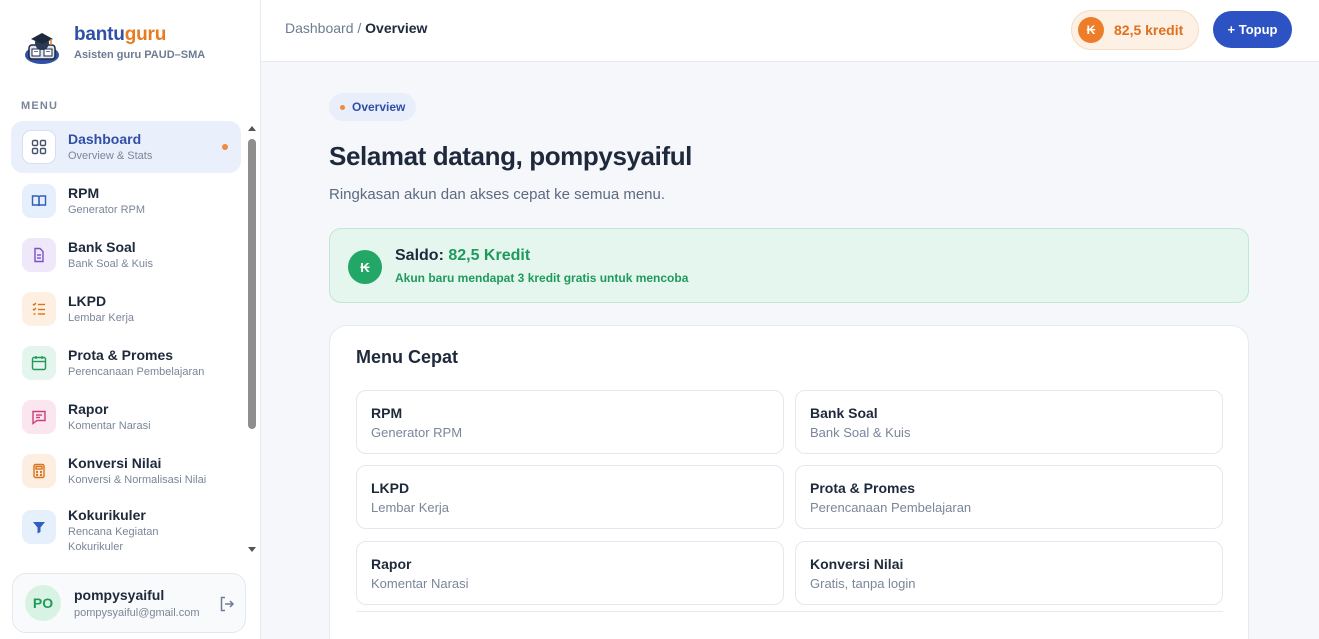 Image resolution: width=1319 pixels, height=639 pixels. I want to click on sidebar-item-title: RPM, so click(84, 192).